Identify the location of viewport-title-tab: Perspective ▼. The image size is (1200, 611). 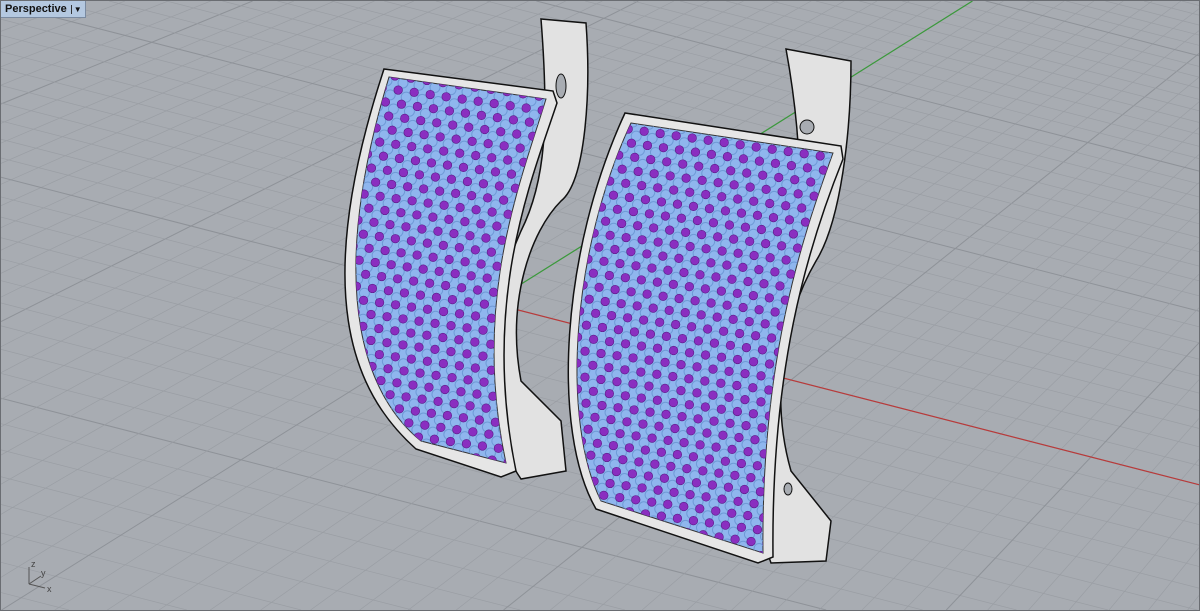
(43, 9).